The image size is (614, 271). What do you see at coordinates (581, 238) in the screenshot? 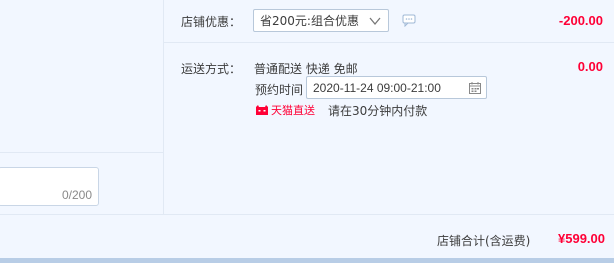
I see `store-total-amount: ¥599.00` at bounding box center [581, 238].